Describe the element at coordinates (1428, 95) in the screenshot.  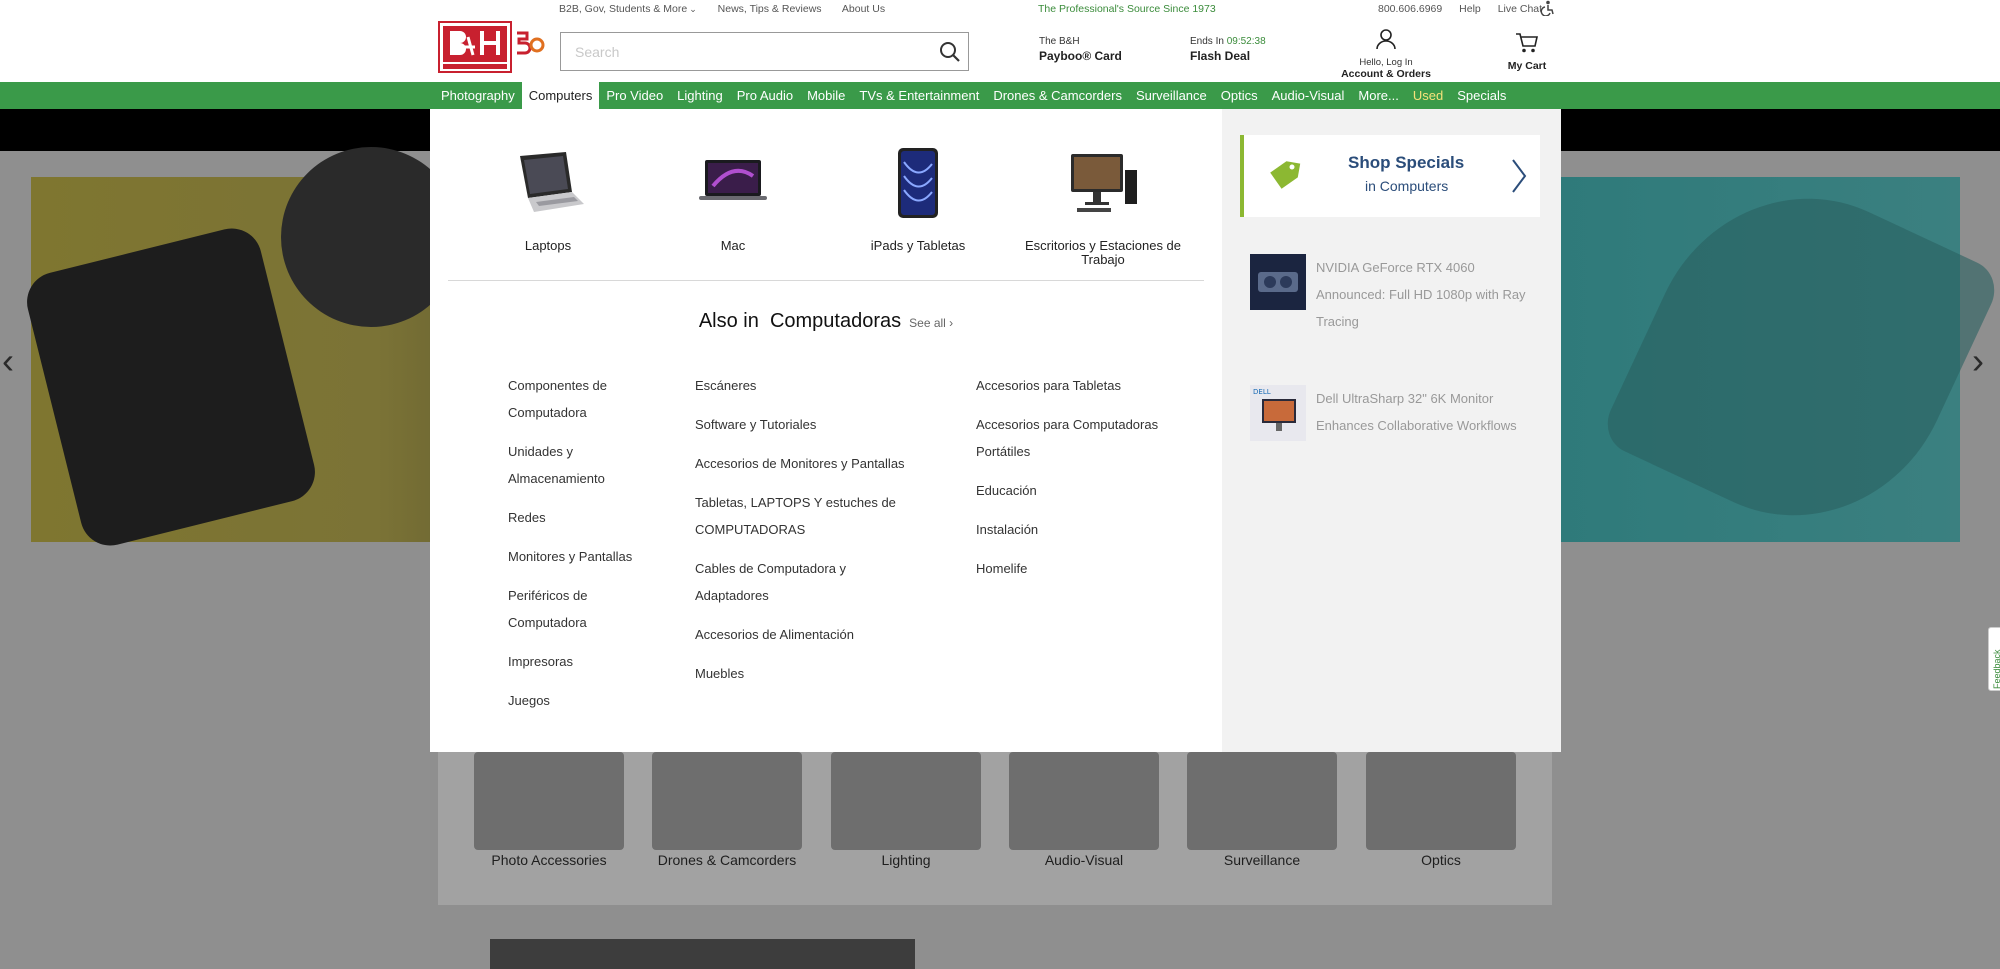
I see `nav-used: Used` at that location.